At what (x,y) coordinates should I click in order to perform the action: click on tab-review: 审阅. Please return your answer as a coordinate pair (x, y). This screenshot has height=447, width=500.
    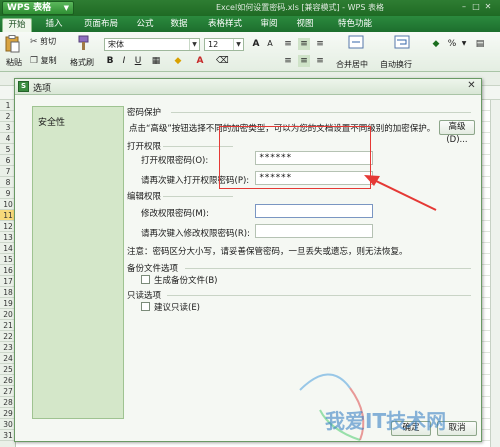
    Looking at the image, I should click on (269, 25).